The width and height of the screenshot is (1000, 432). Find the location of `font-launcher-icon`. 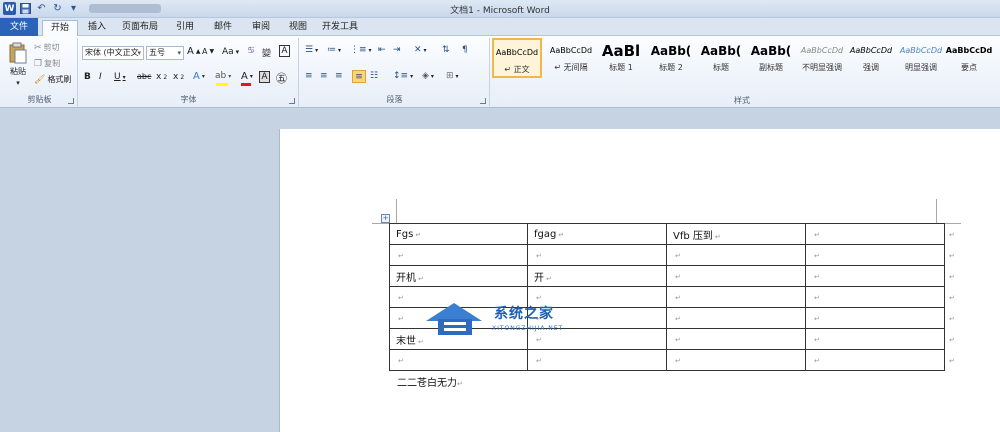

font-launcher-icon is located at coordinates (292, 101).